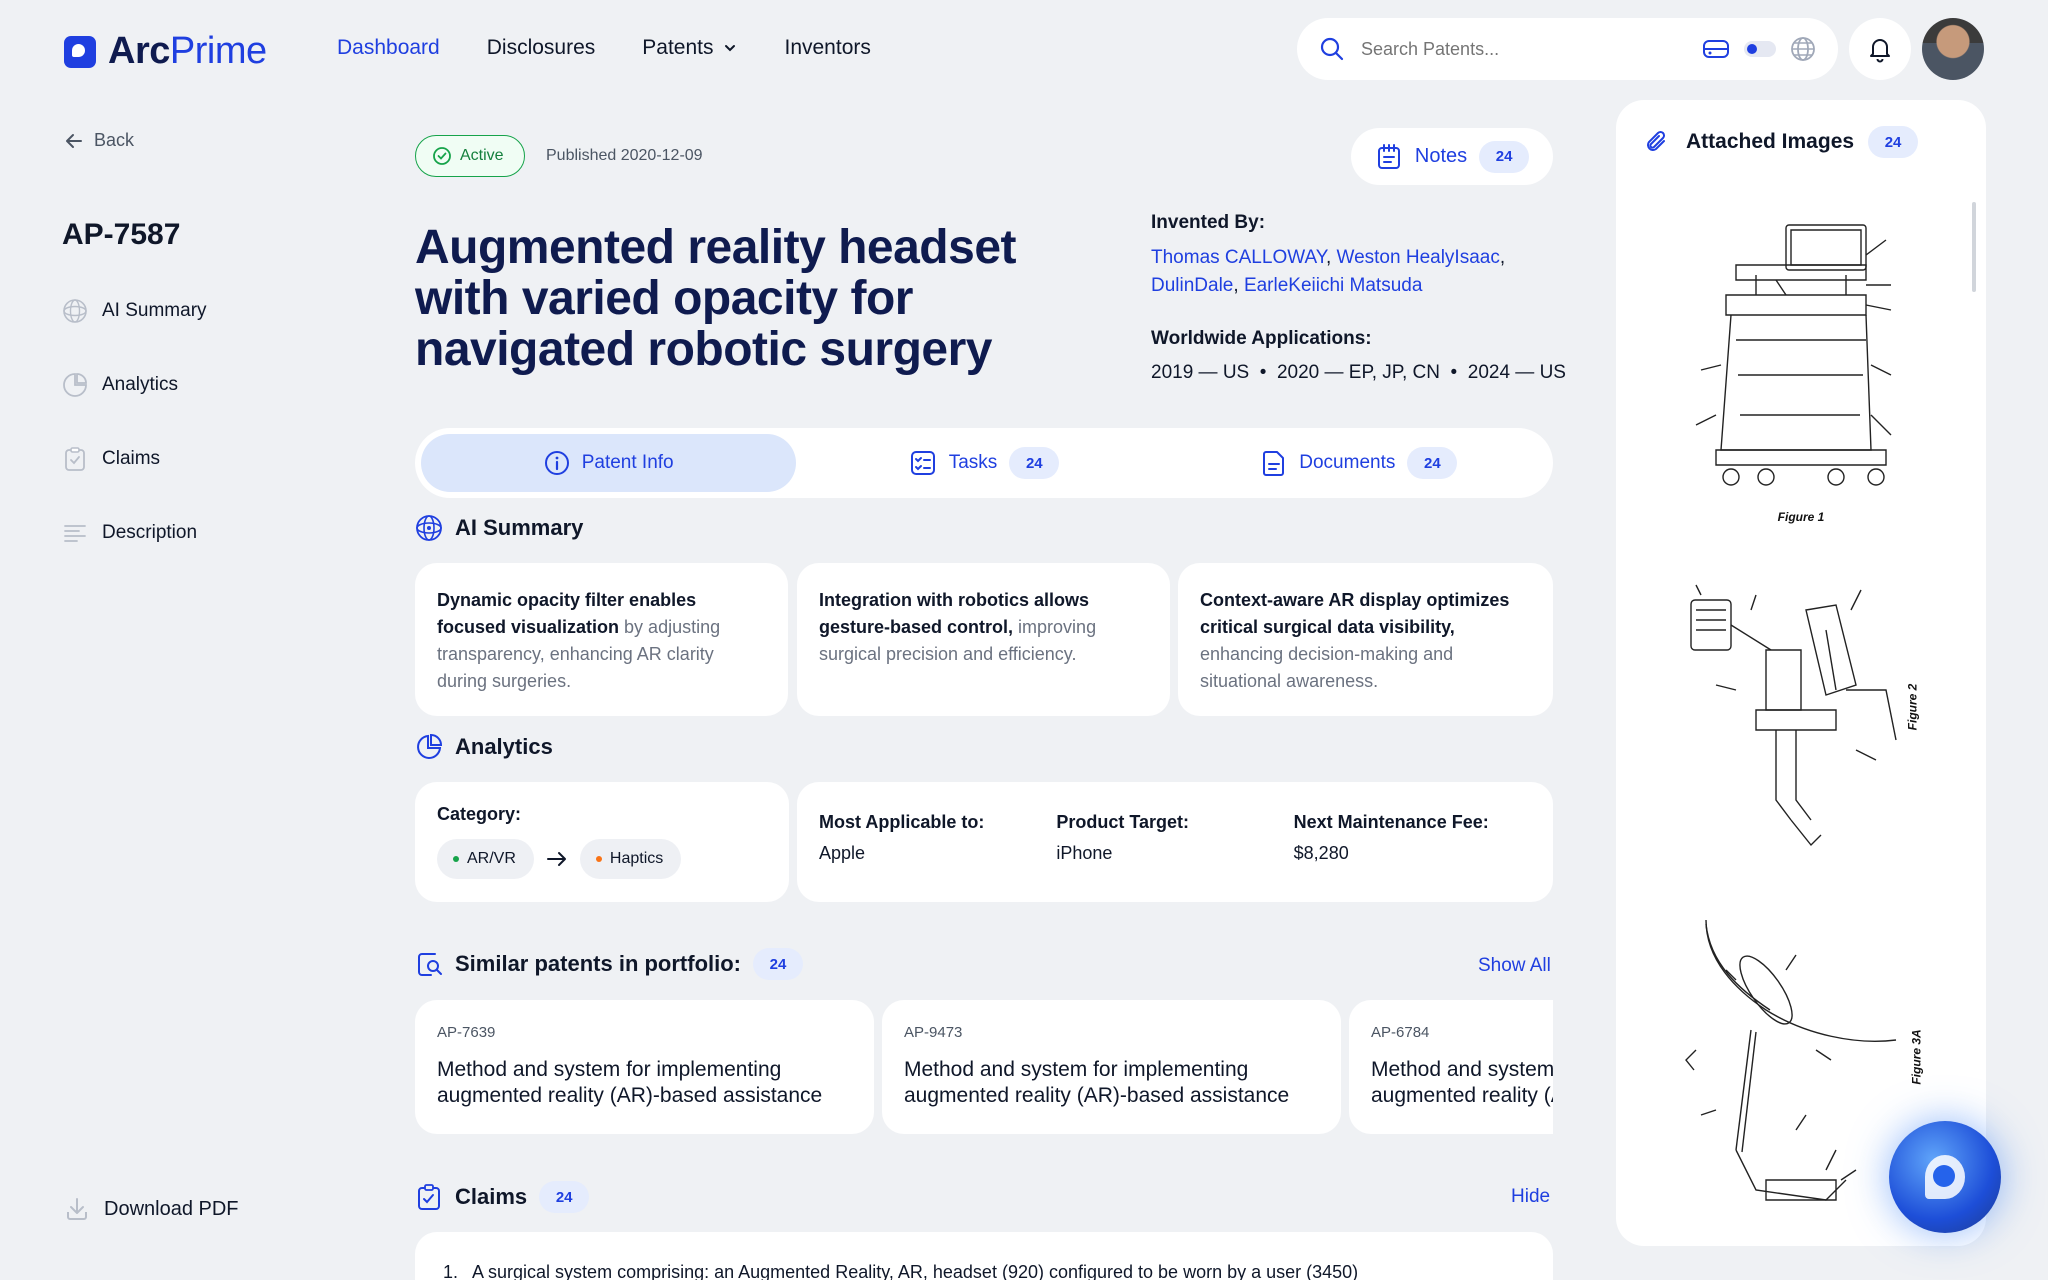 The height and width of the screenshot is (1280, 2048). What do you see at coordinates (1504, 156) in the screenshot?
I see `notes-count-badge: 24` at bounding box center [1504, 156].